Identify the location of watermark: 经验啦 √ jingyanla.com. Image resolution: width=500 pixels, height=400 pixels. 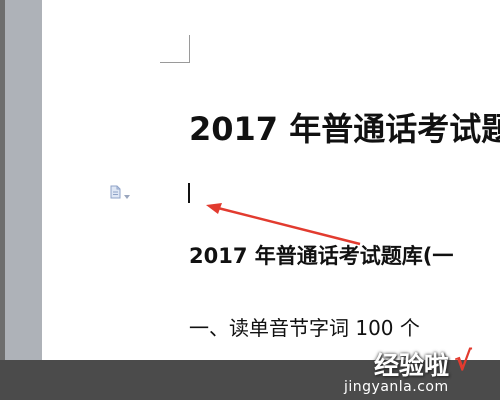
(418, 373).